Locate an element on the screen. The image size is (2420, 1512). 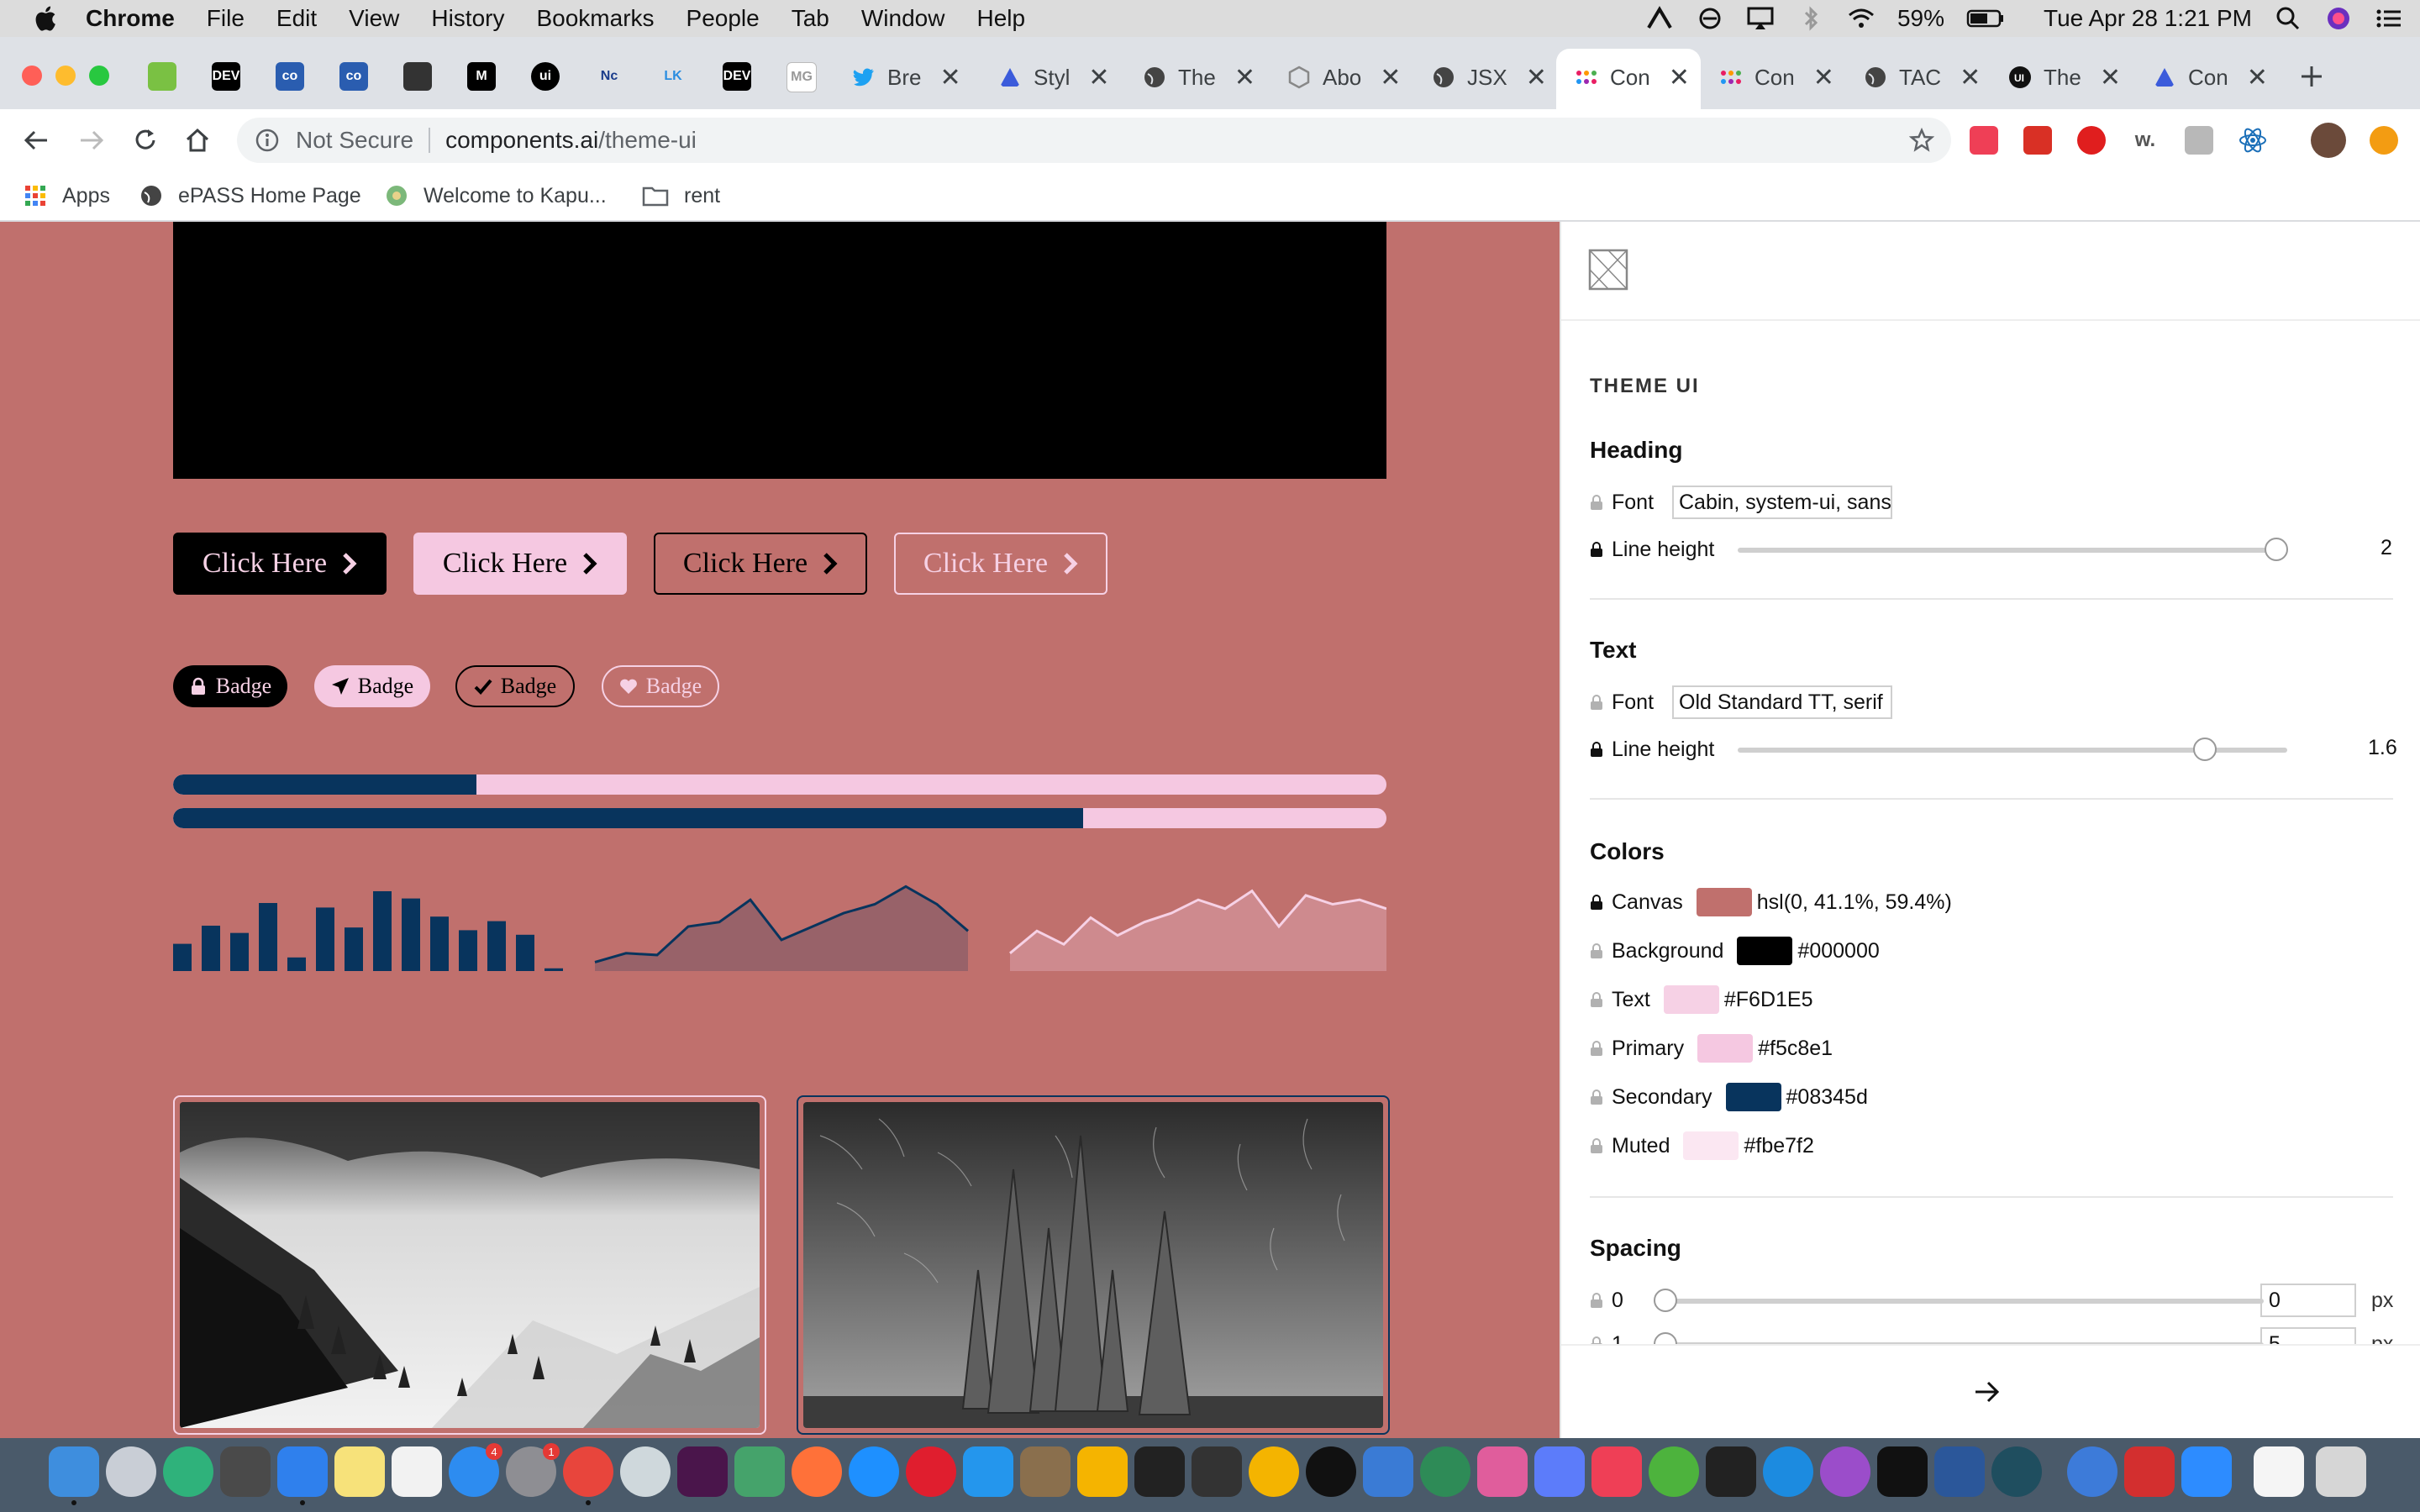
react-devtools-icon is located at coordinates (2252, 140).